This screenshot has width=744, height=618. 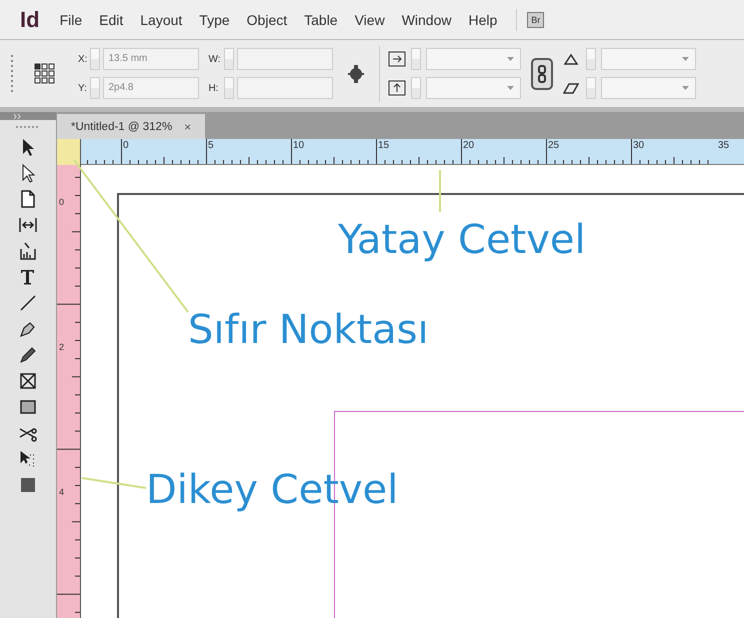 What do you see at coordinates (468, 145) in the screenshot?
I see `ruler-number: 20` at bounding box center [468, 145].